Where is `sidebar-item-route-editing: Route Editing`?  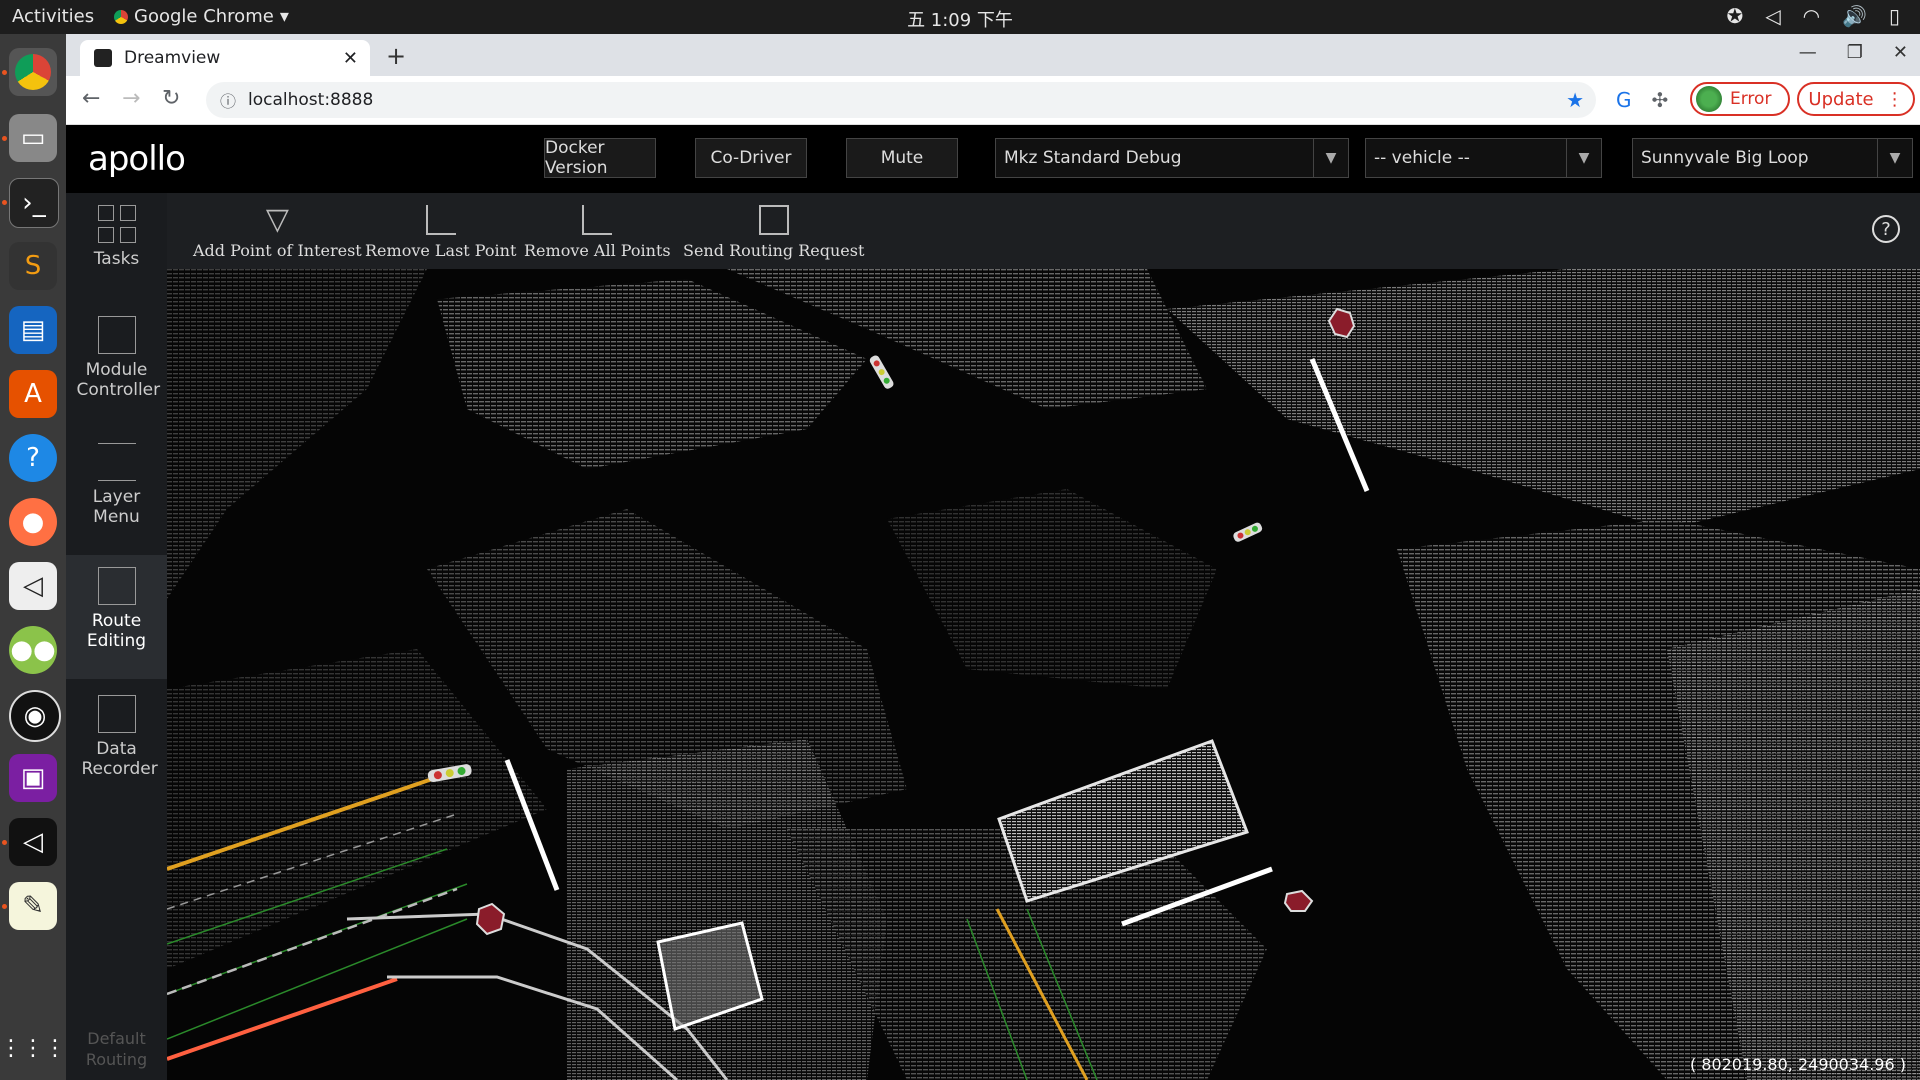 sidebar-item-route-editing: Route Editing is located at coordinates (116, 617).